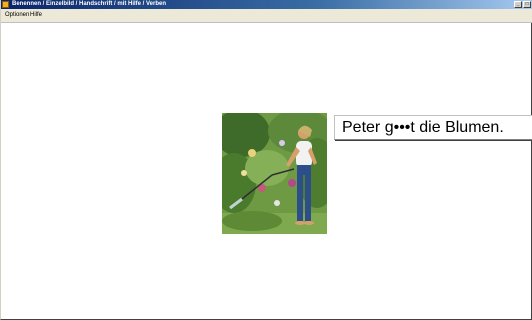 Image resolution: width=532 pixels, height=320 pixels. I want to click on sentence-box: Peter g•••t die Blumen., so click(433, 127).